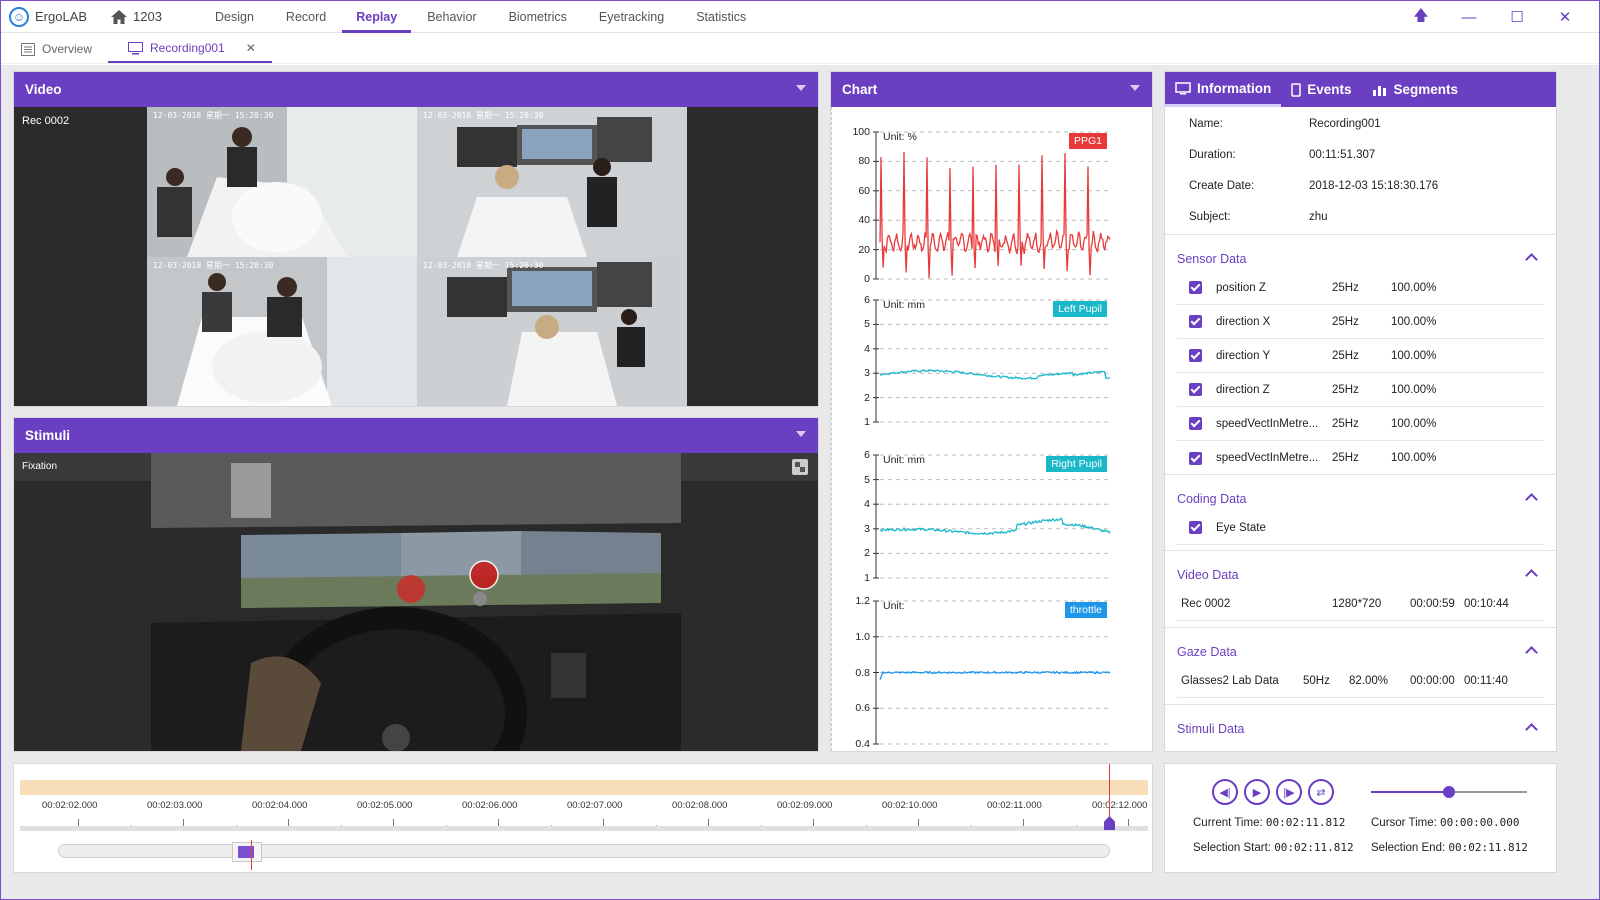  I want to click on y-tick-label: 0.6, so click(862, 708).